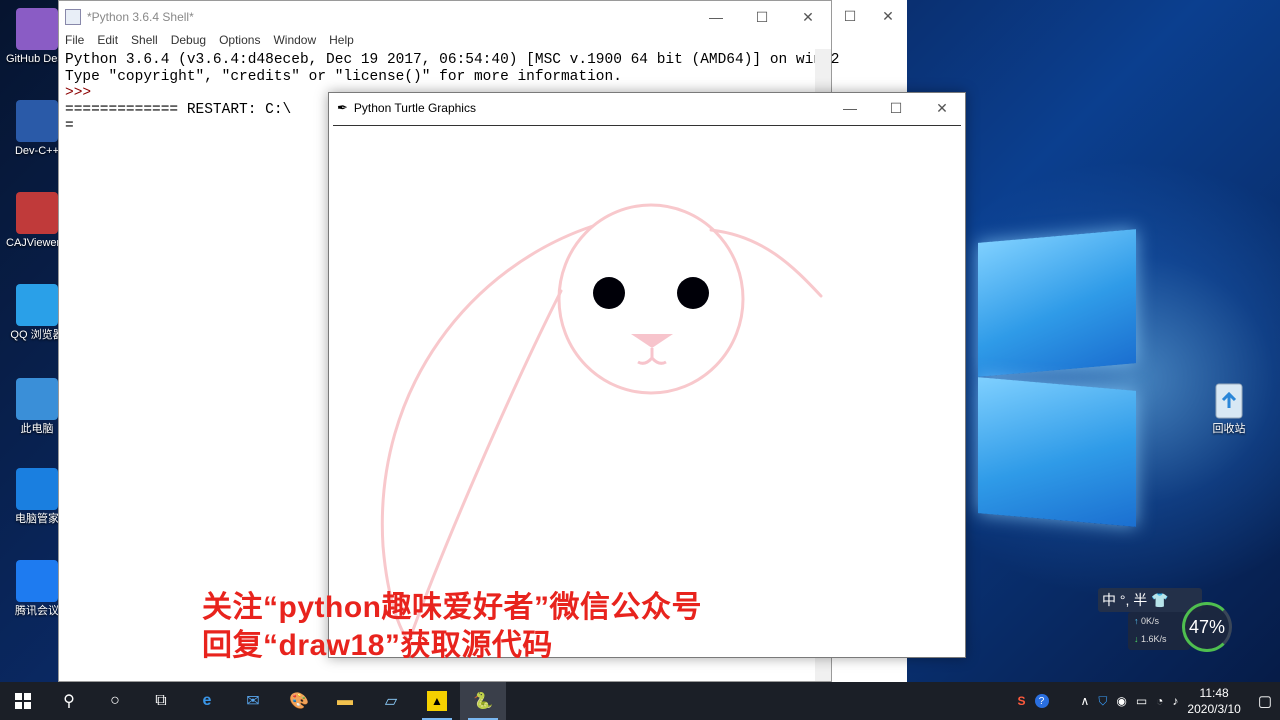  Describe the element at coordinates (294, 41) in the screenshot. I see `menu-window: Window` at that location.